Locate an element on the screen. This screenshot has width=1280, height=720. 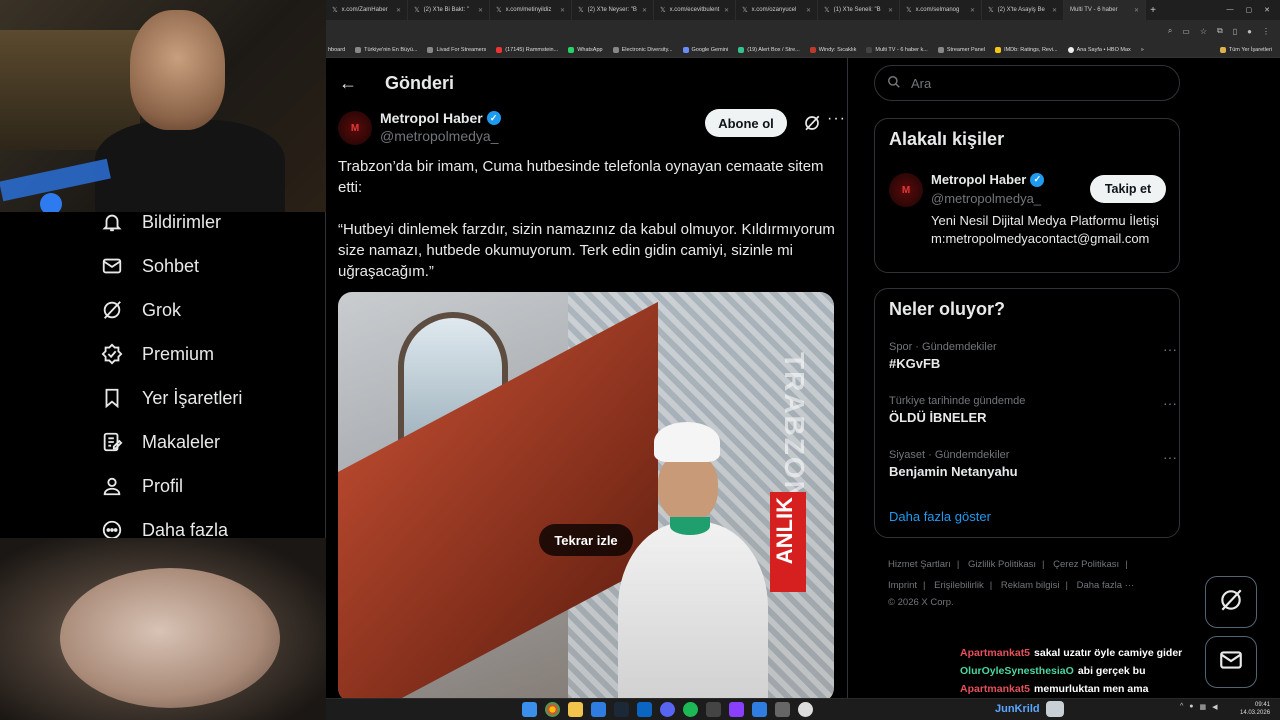
browser-tab-active: Multi TV - 6 haber ✕ is located at coordinates (1105, 10).